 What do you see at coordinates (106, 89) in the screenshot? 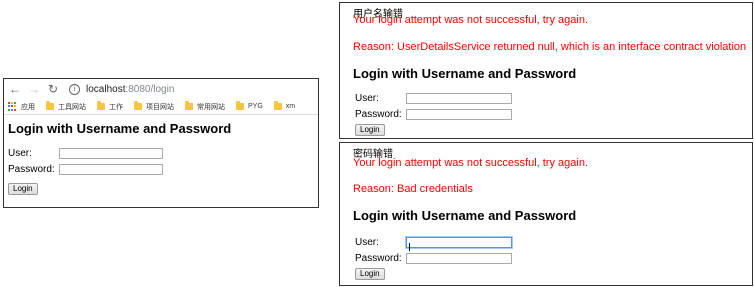
I see `url-host: localhost` at bounding box center [106, 89].